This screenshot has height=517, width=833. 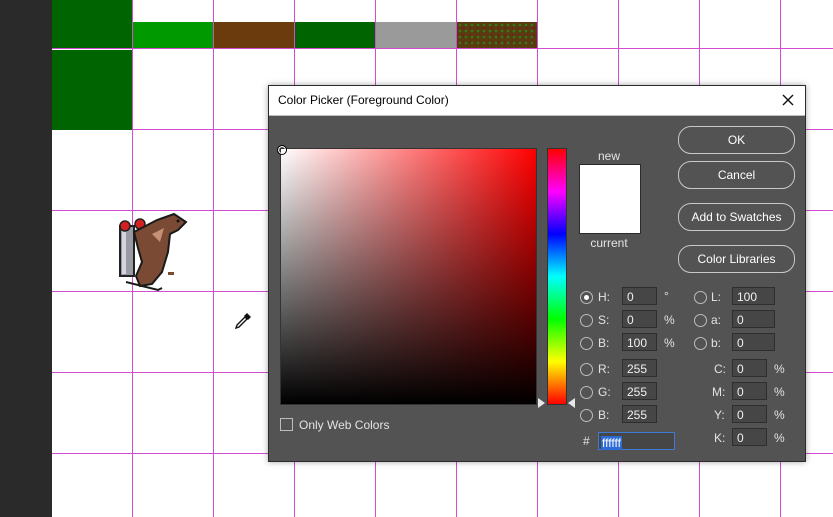 I want to click on field-s: 0, so click(x=639, y=319).